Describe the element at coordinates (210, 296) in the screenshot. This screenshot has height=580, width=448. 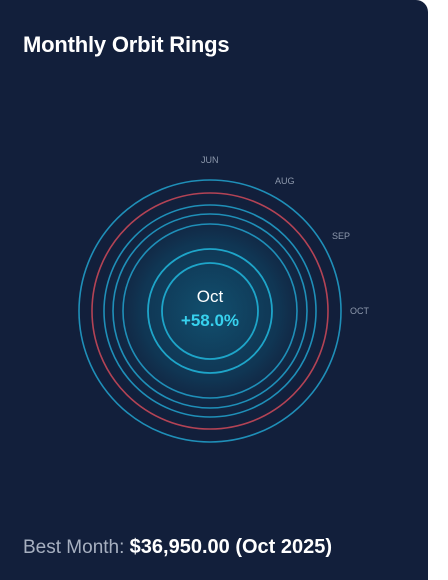
I see `center-month-label: Oct` at that location.